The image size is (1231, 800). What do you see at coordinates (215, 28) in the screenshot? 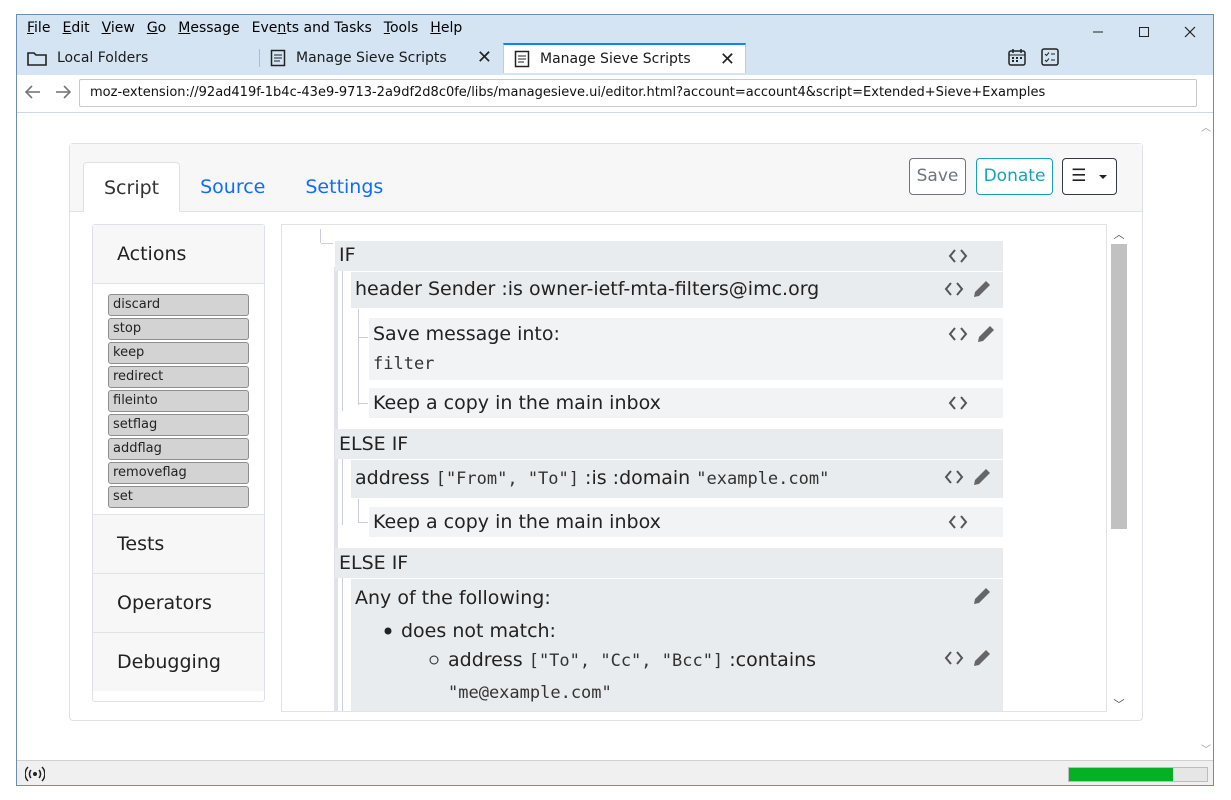
I see `menu-message-label: essage` at bounding box center [215, 28].